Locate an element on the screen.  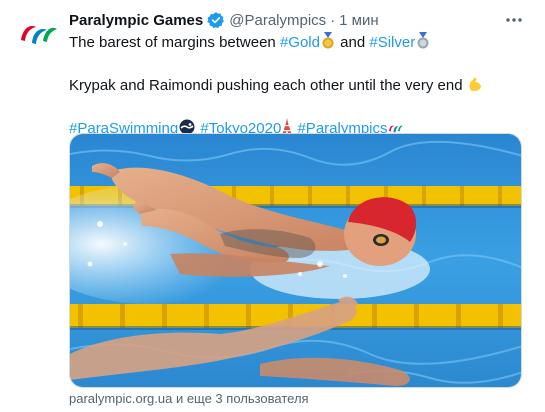
verified-badge-icon is located at coordinates (216, 20).